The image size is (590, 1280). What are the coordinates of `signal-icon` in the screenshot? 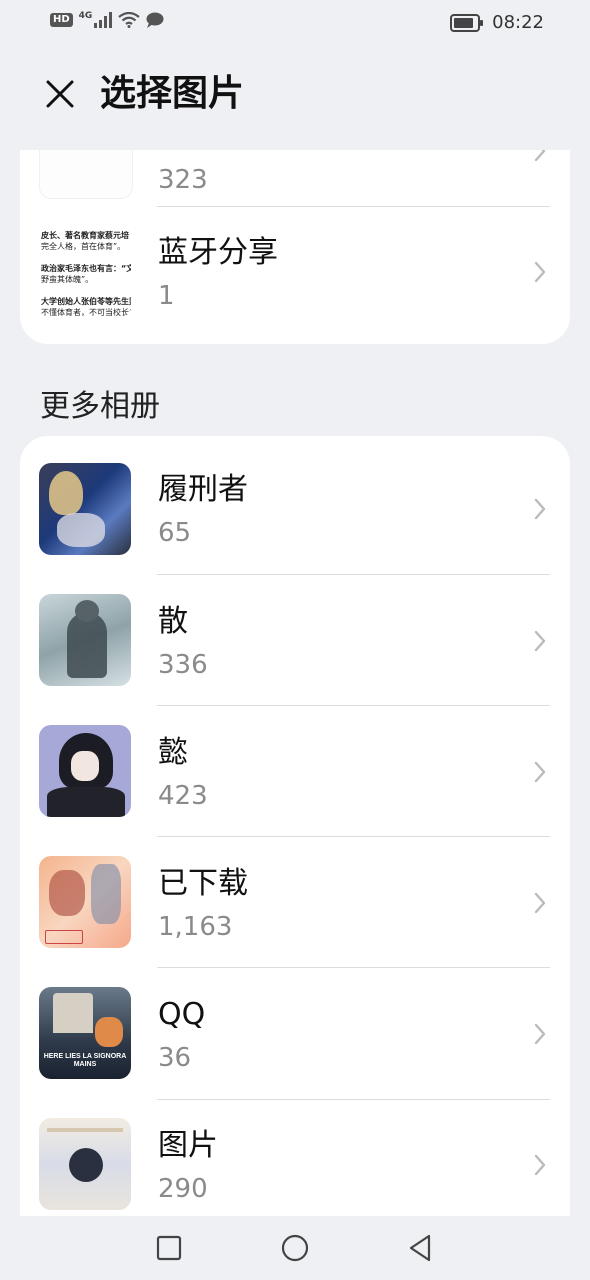 It's located at (103, 20).